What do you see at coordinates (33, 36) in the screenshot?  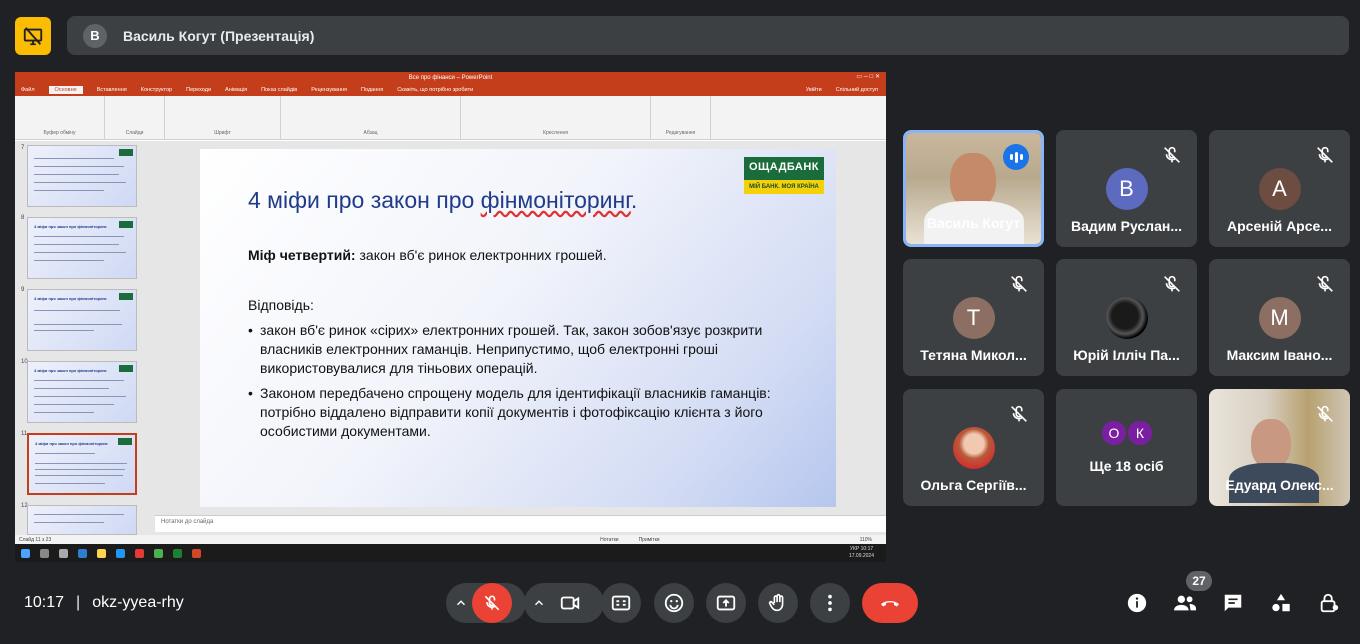 I see `presentation-off-icon` at bounding box center [33, 36].